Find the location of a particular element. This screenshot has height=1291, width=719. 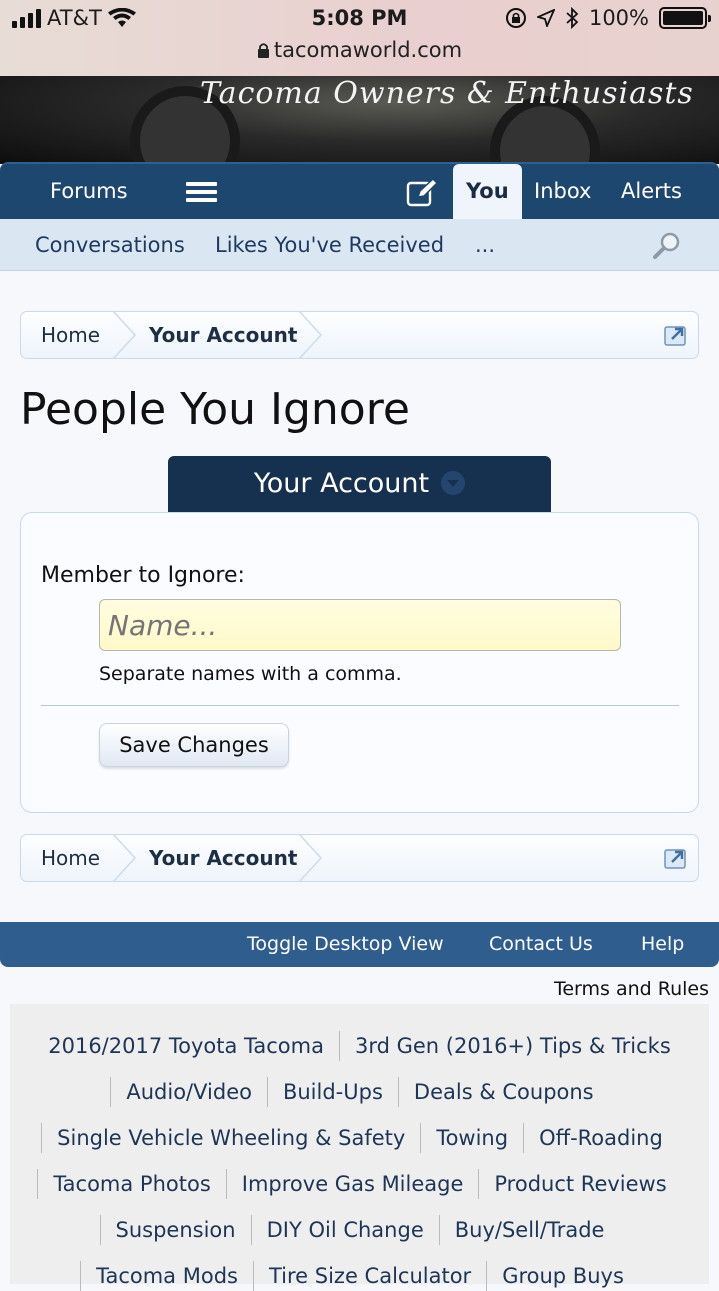

footer-toggle-desktop: Toggle Desktop View is located at coordinates (345, 944).